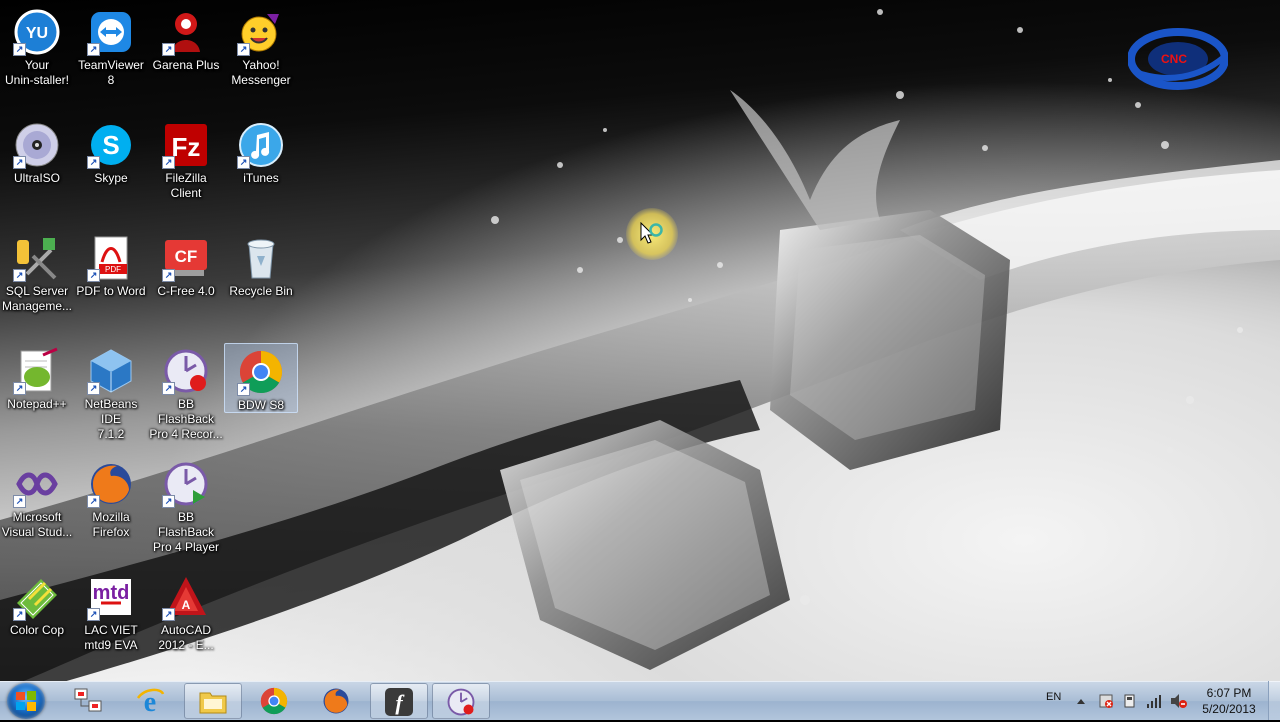 The height and width of the screenshot is (722, 1280). I want to click on desktop-icon-label: C-Free 4.0, so click(186, 291).